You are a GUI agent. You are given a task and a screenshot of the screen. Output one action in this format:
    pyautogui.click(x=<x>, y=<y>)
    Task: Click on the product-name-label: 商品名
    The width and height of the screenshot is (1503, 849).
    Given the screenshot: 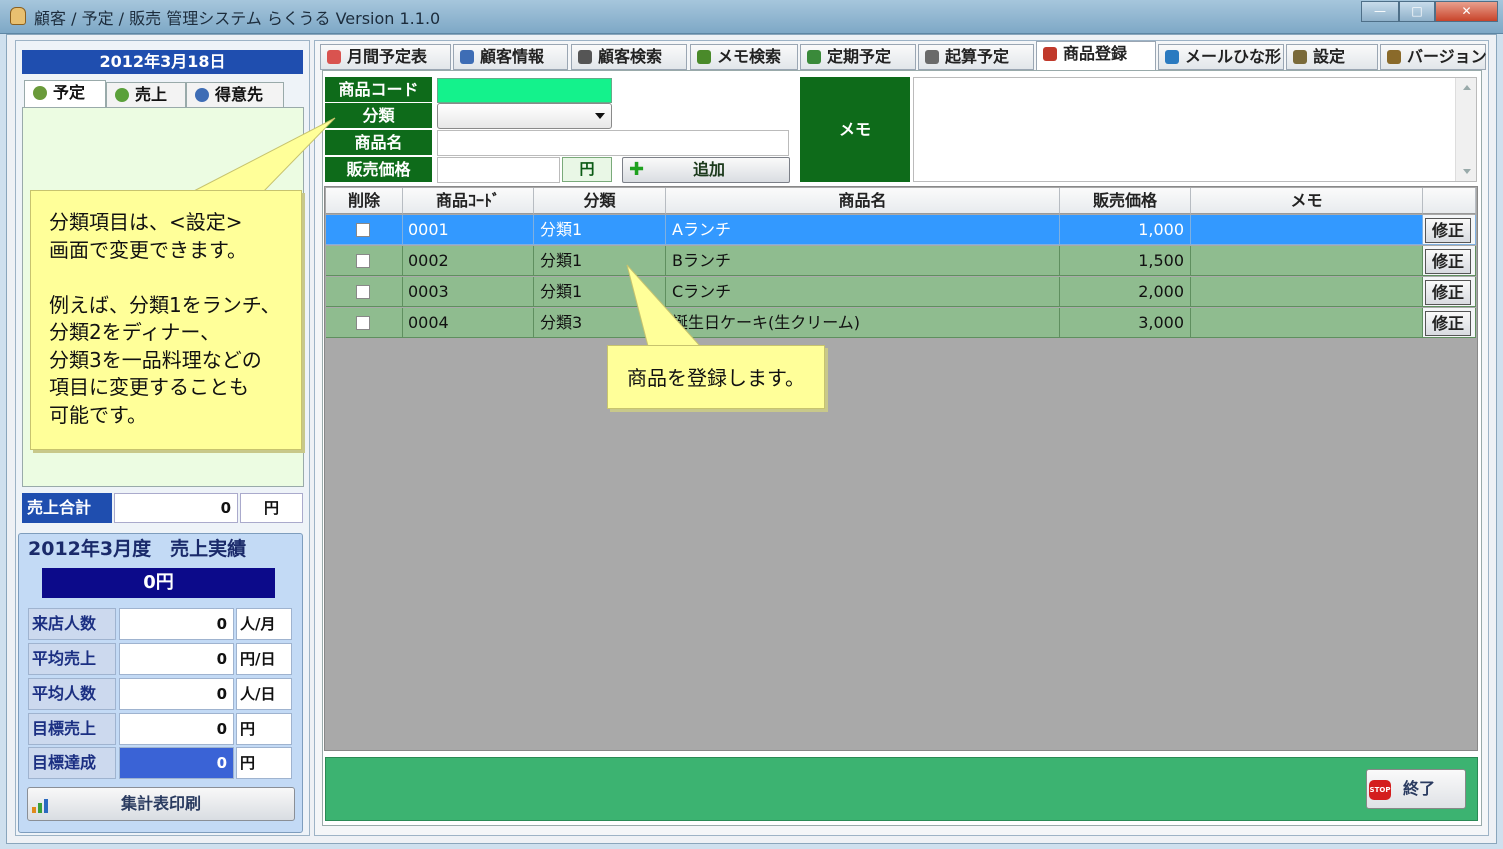 What is the action you would take?
    pyautogui.click(x=378, y=142)
    